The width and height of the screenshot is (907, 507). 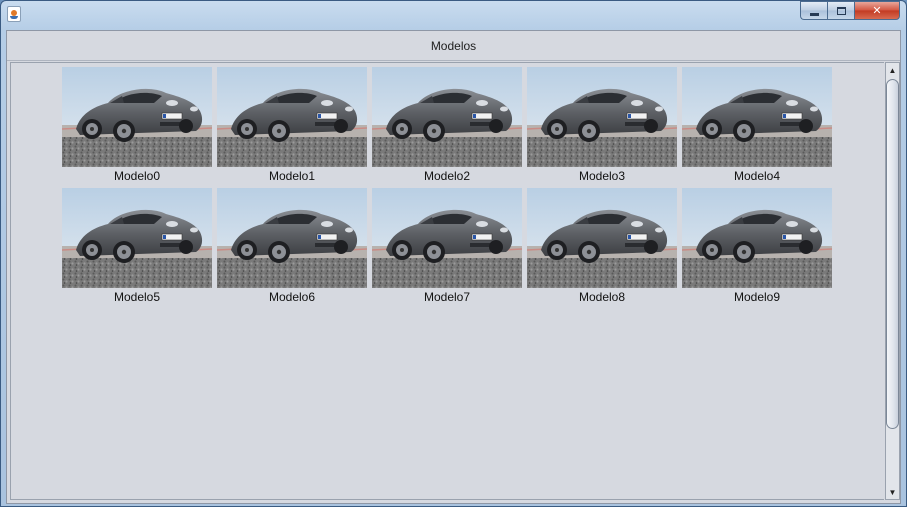 I want to click on model-label: Modelo5, so click(x=137, y=297).